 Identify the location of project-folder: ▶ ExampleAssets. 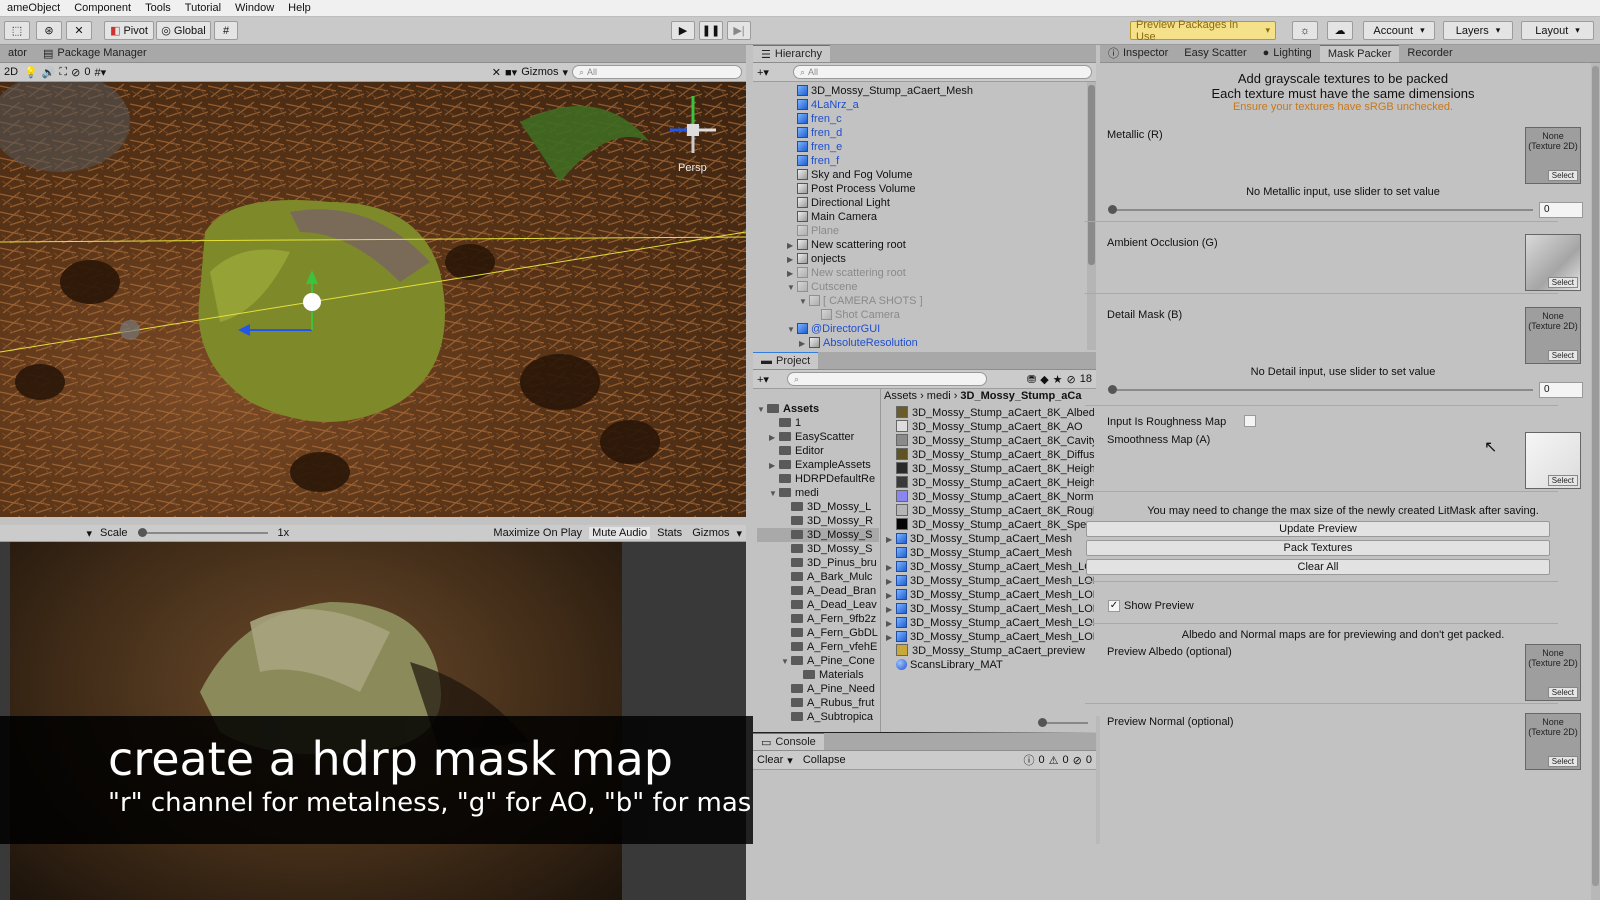
(818, 465).